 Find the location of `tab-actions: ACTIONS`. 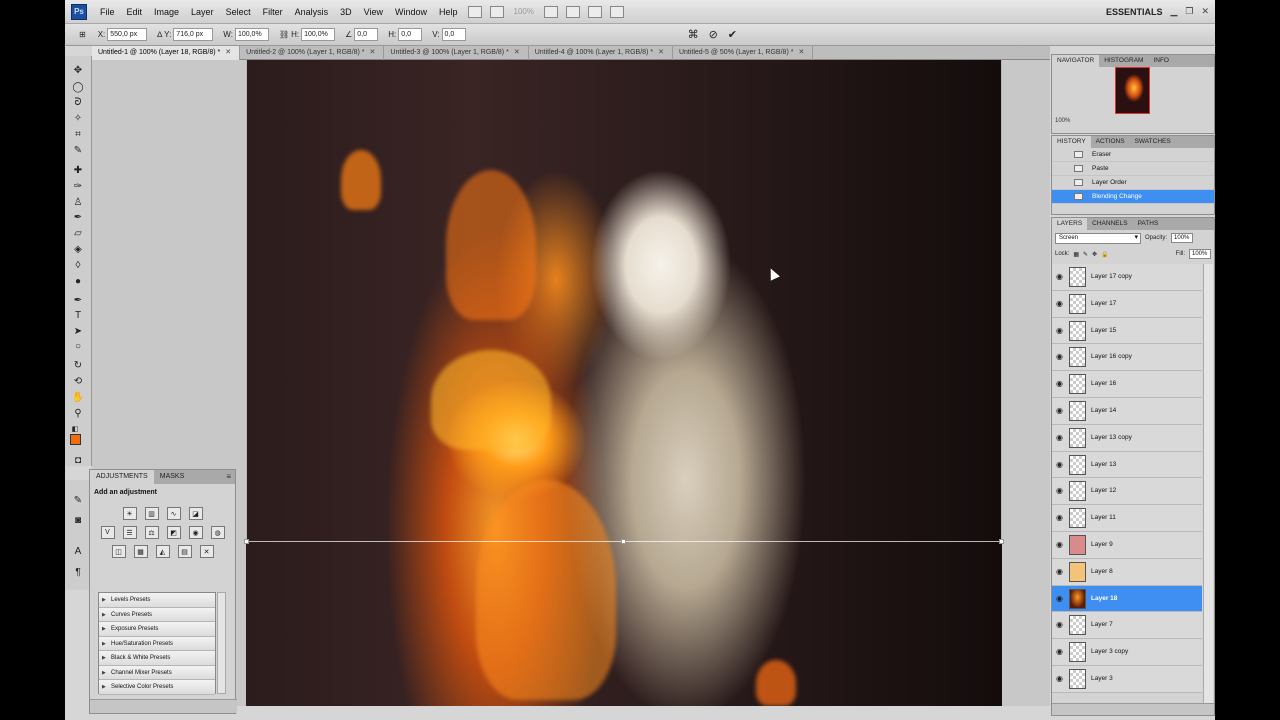

tab-actions: ACTIONS is located at coordinates (1110, 142).